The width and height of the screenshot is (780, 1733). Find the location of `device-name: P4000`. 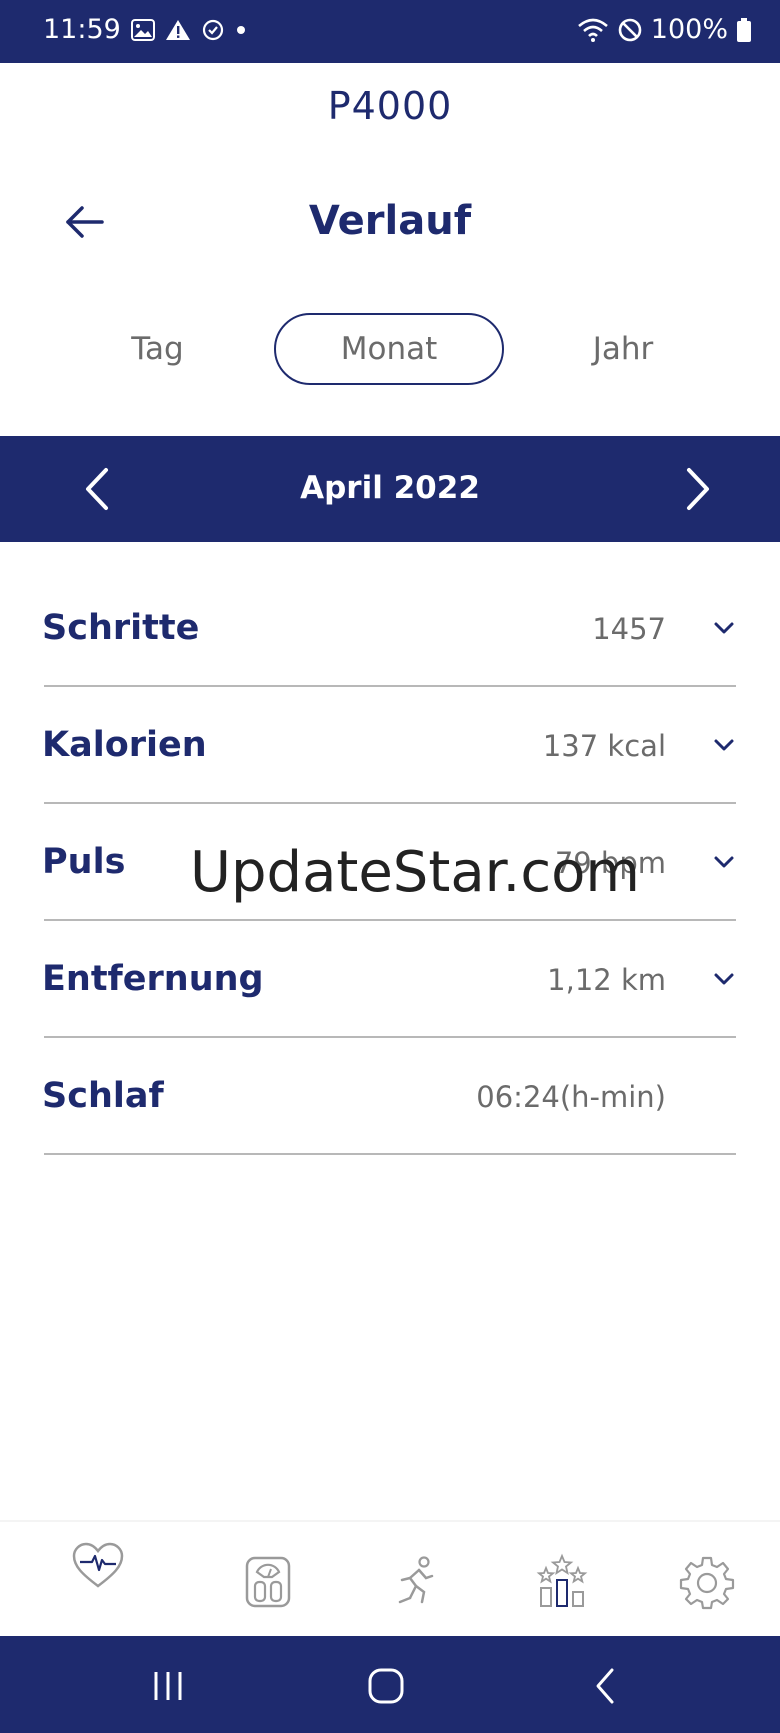

device-name: P4000 is located at coordinates (390, 106).